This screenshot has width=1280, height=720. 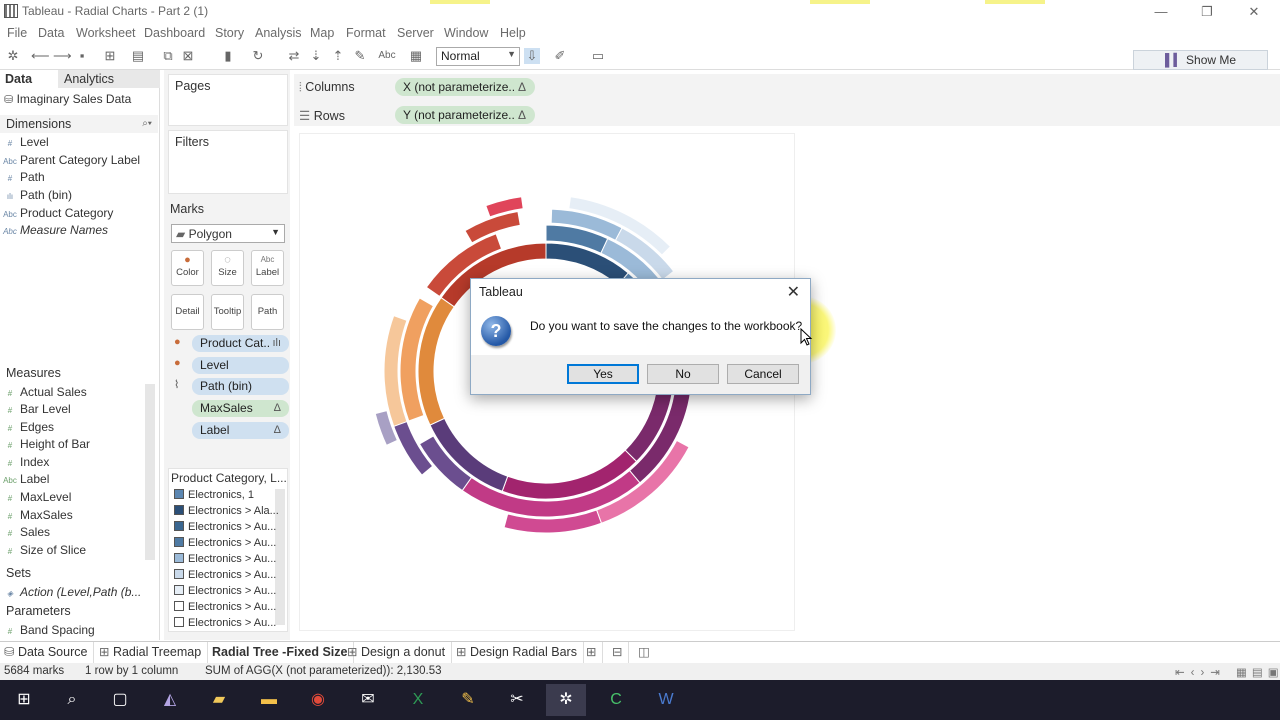 What do you see at coordinates (79, 100) in the screenshot?
I see `datasource-item: ⛁ Imaginary Sales Data` at bounding box center [79, 100].